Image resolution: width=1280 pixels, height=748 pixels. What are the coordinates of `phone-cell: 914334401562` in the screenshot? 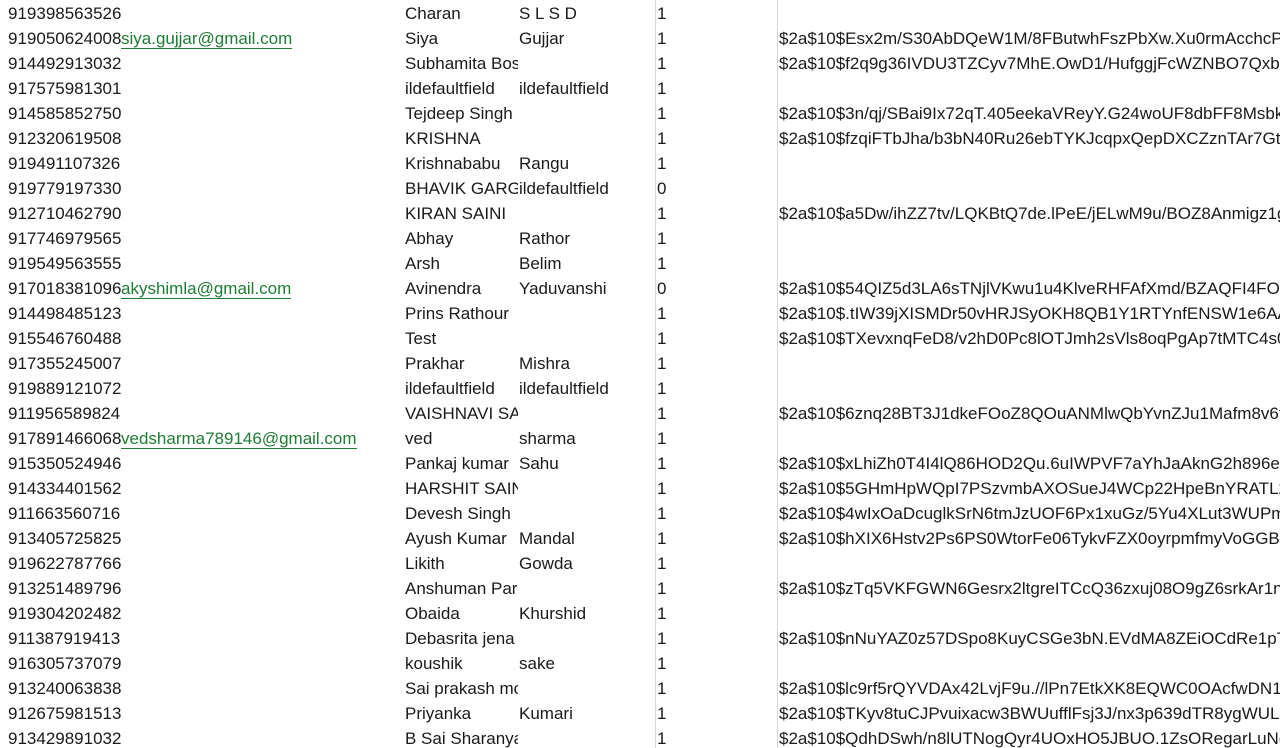 It's located at (64, 488).